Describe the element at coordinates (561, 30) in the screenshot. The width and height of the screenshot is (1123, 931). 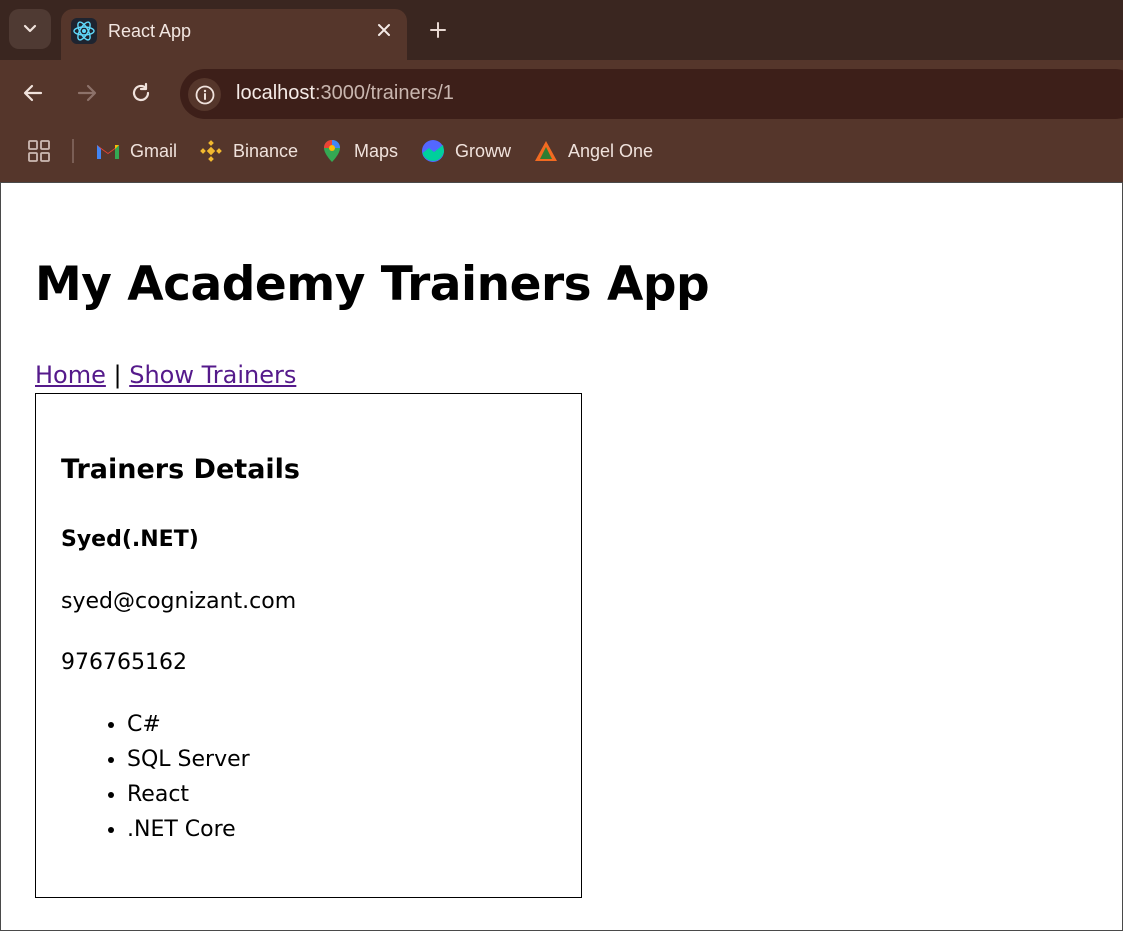
I see `browser-tab-strip: React App` at that location.